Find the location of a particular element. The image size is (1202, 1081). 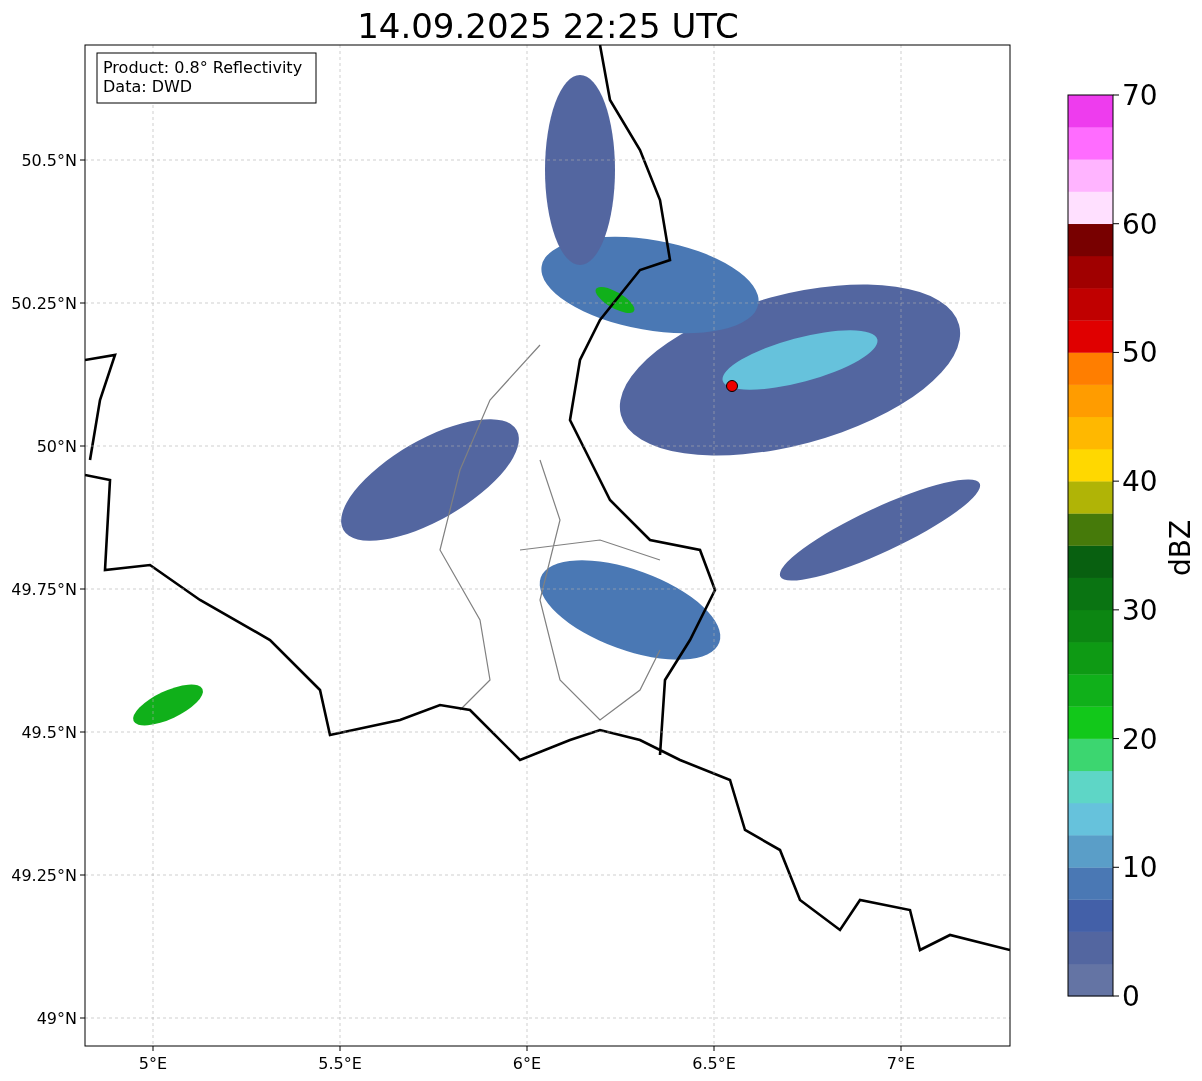

latitude-label: 49.25°N is located at coordinates (44, 875).